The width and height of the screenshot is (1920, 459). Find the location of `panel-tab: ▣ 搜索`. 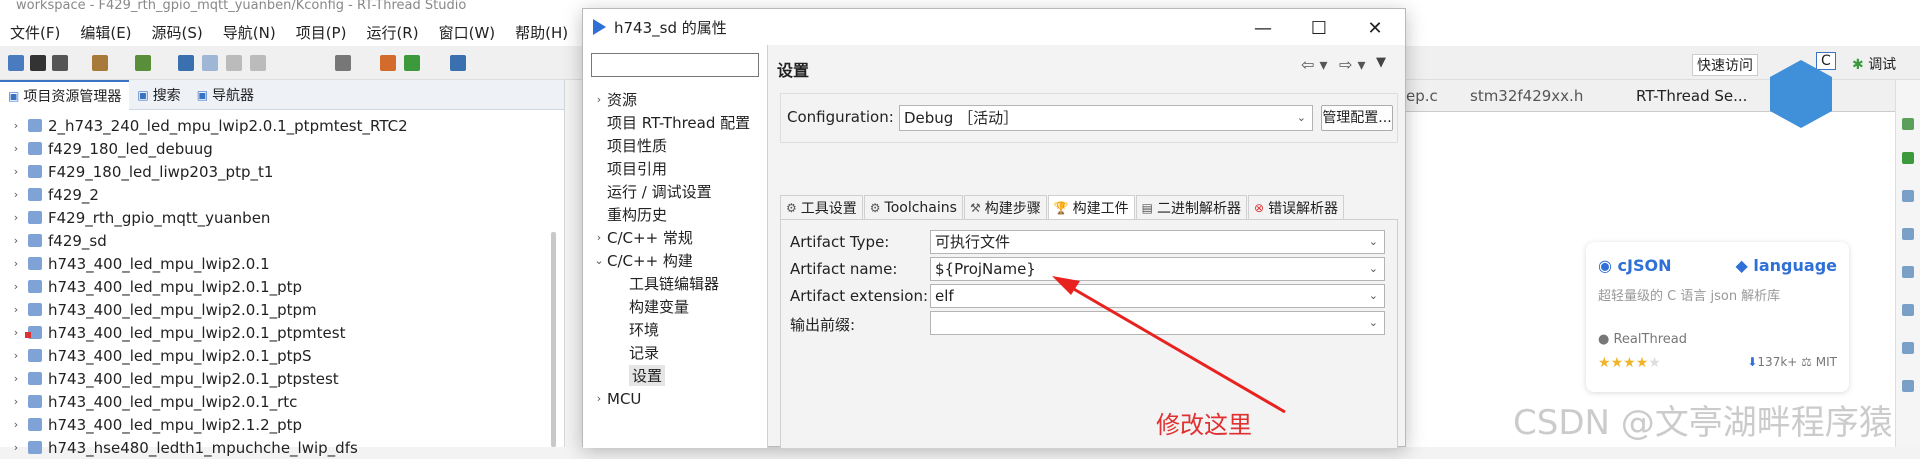

panel-tab: ▣ 搜索 is located at coordinates (158, 95).